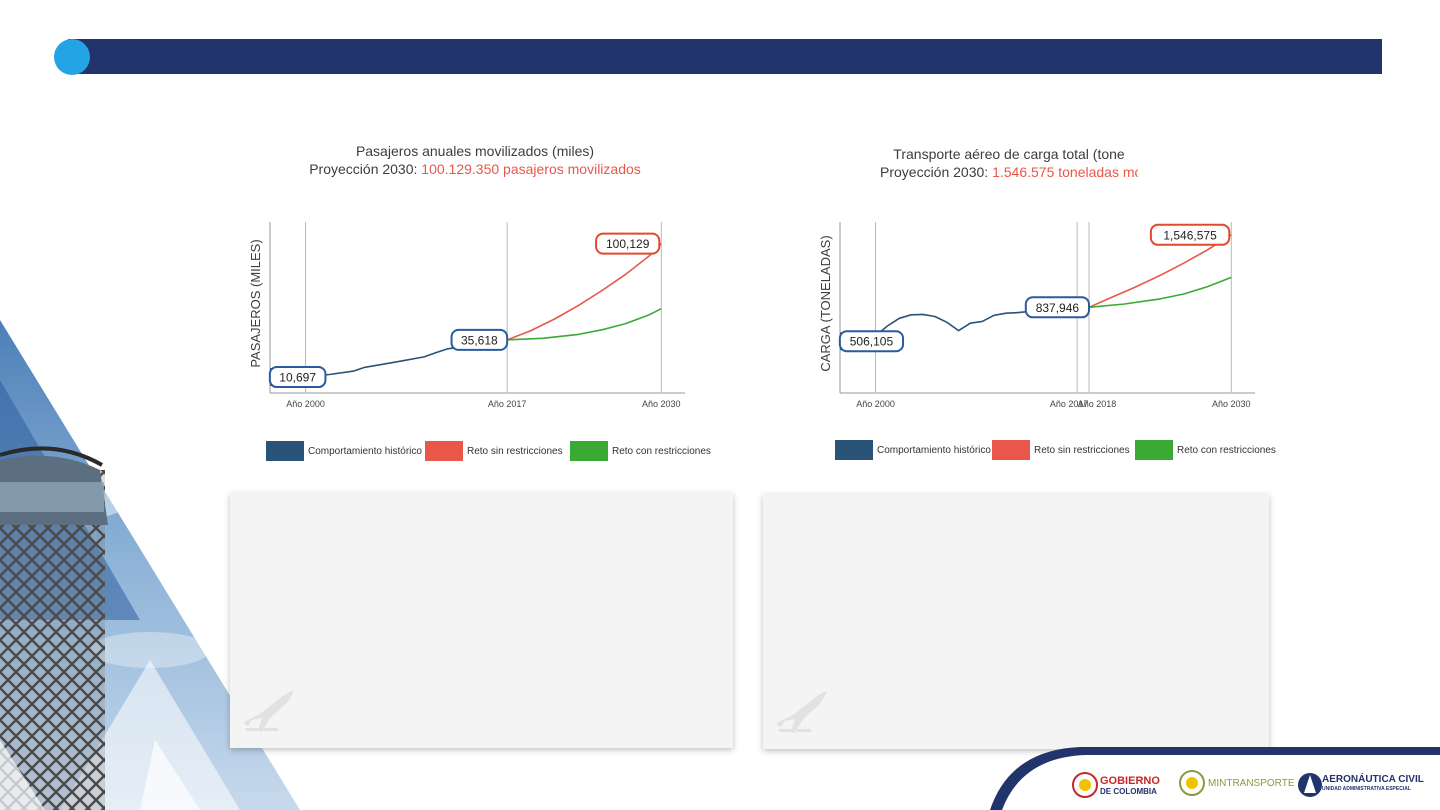  Describe the element at coordinates (1130, 781) in the screenshot. I see `logo-gobierno-line1: GOBIERNO` at that location.